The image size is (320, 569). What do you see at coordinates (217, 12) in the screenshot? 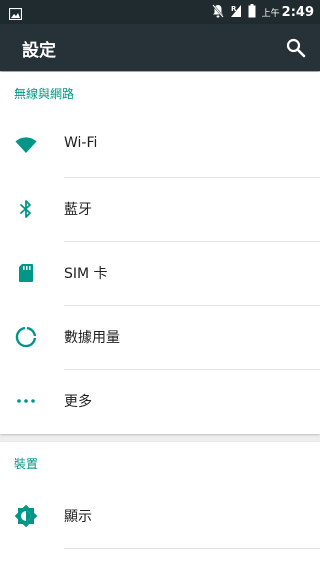
I see `notifications-off-icon` at bounding box center [217, 12].